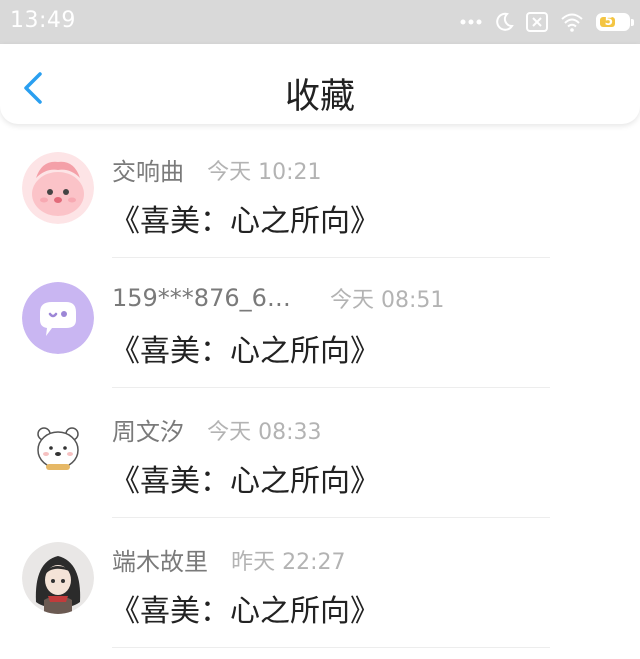 Image resolution: width=640 pixels, height=659 pixels. What do you see at coordinates (505, 21) in the screenshot?
I see `moon-icon` at bounding box center [505, 21].